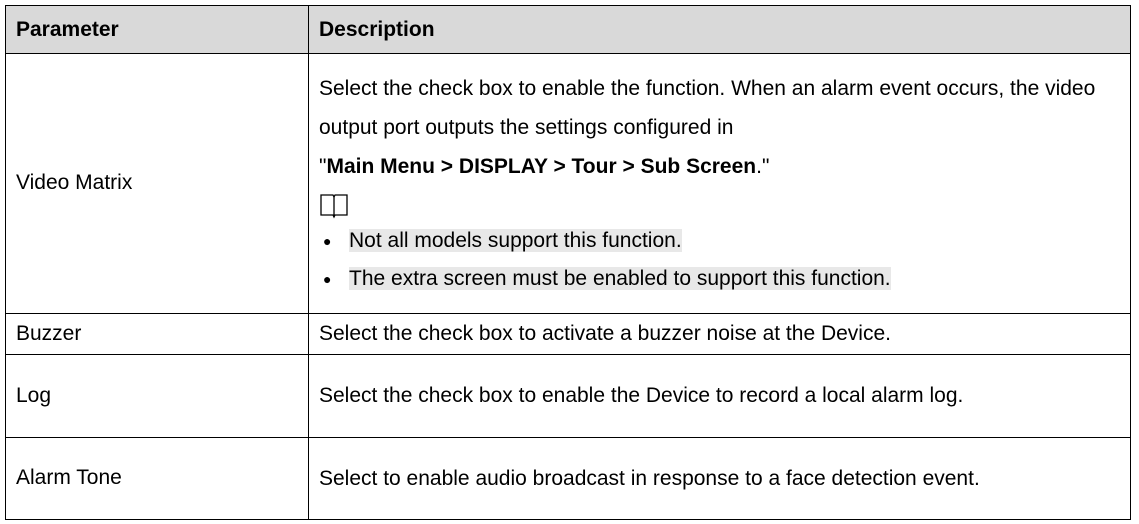  What do you see at coordinates (157, 29) in the screenshot?
I see `header-parameter: Parameter` at bounding box center [157, 29].